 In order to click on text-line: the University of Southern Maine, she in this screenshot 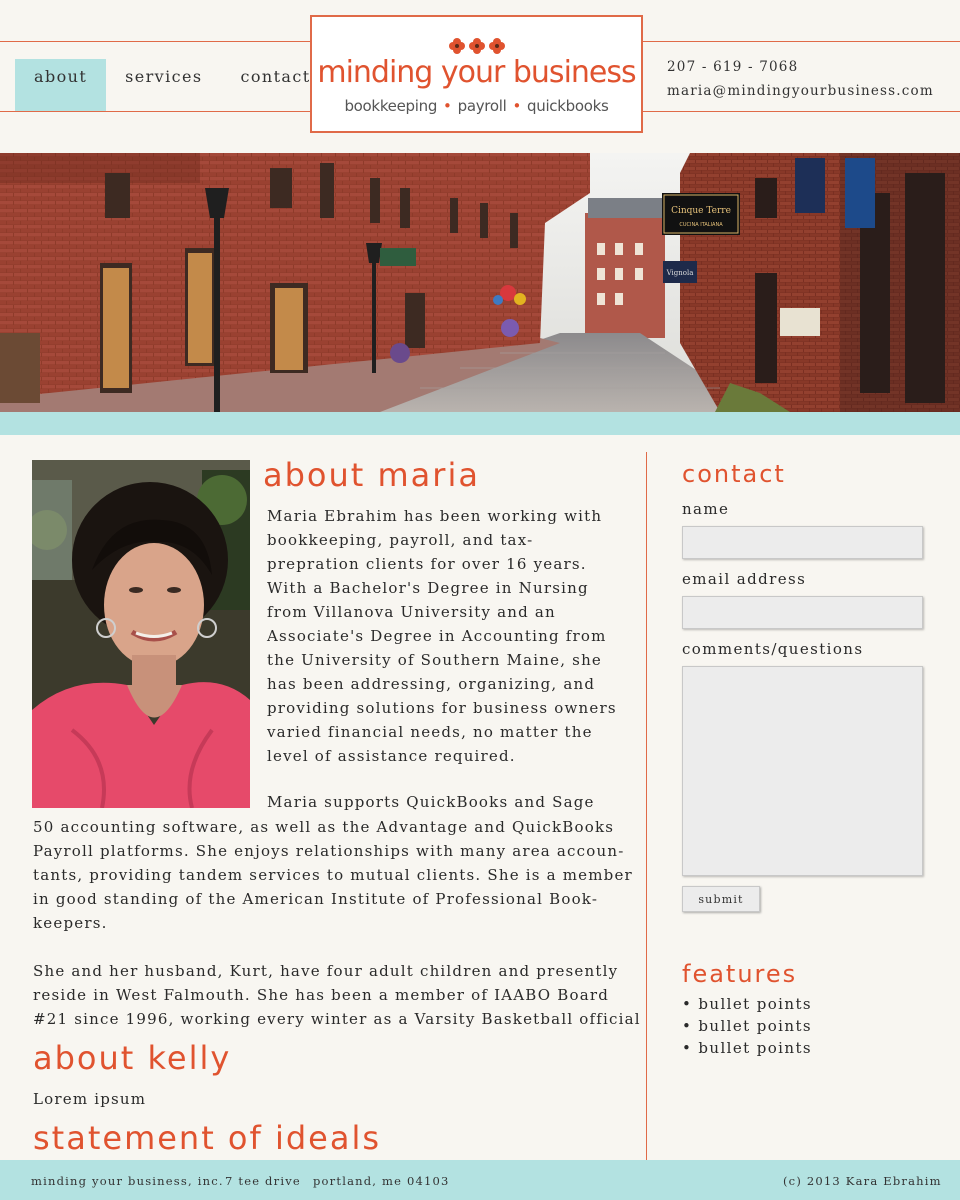, I will do `click(435, 660)`.